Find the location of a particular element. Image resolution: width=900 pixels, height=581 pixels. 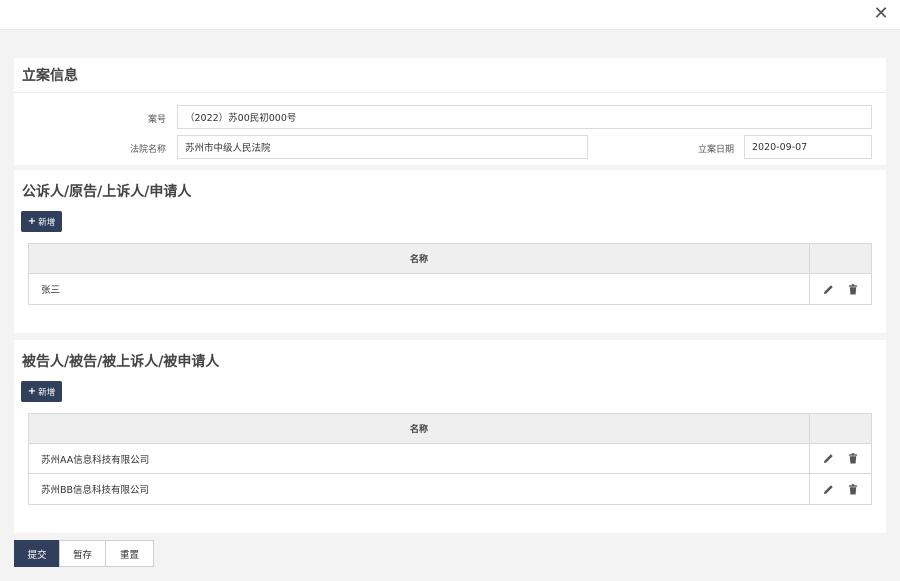

table-row: 苏州AA信息科技有限公司 is located at coordinates (450, 459).